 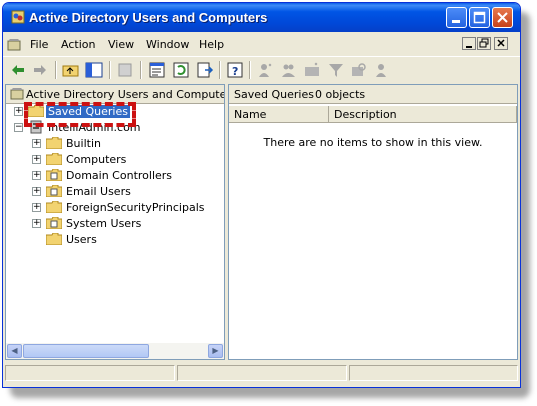 I want to click on help-icon: ?, so click(x=235, y=70).